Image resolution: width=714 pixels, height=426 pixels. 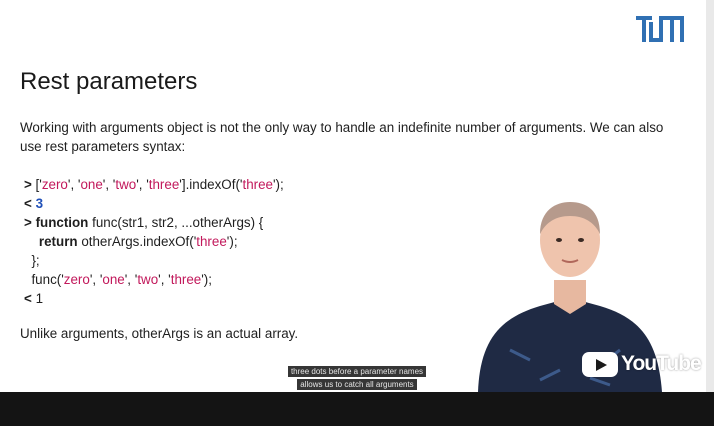 What do you see at coordinates (357, 409) in the screenshot?
I see `player-bottom-bar` at bounding box center [357, 409].